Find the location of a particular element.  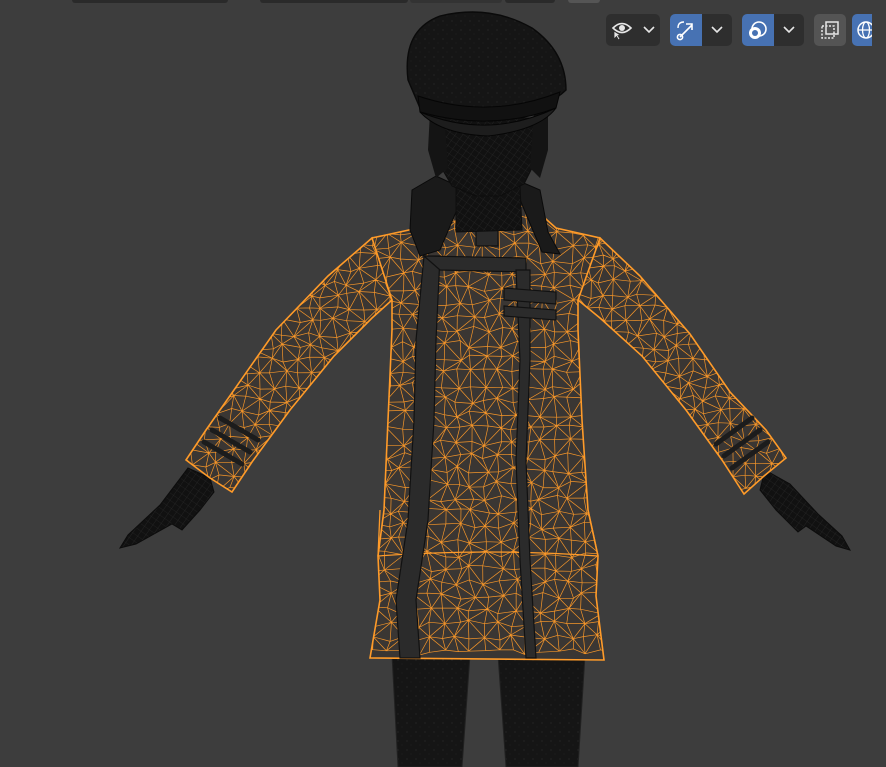

shading-group is located at coordinates (862, 30).